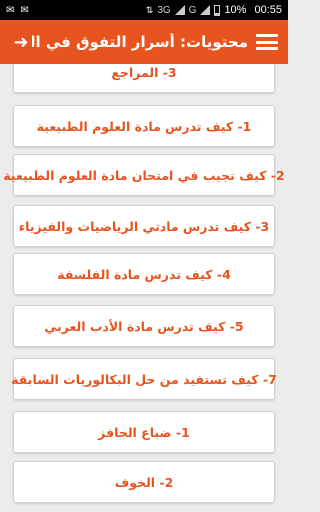  I want to click on list-item-label: 1- ضياع الحافز, so click(144, 432).